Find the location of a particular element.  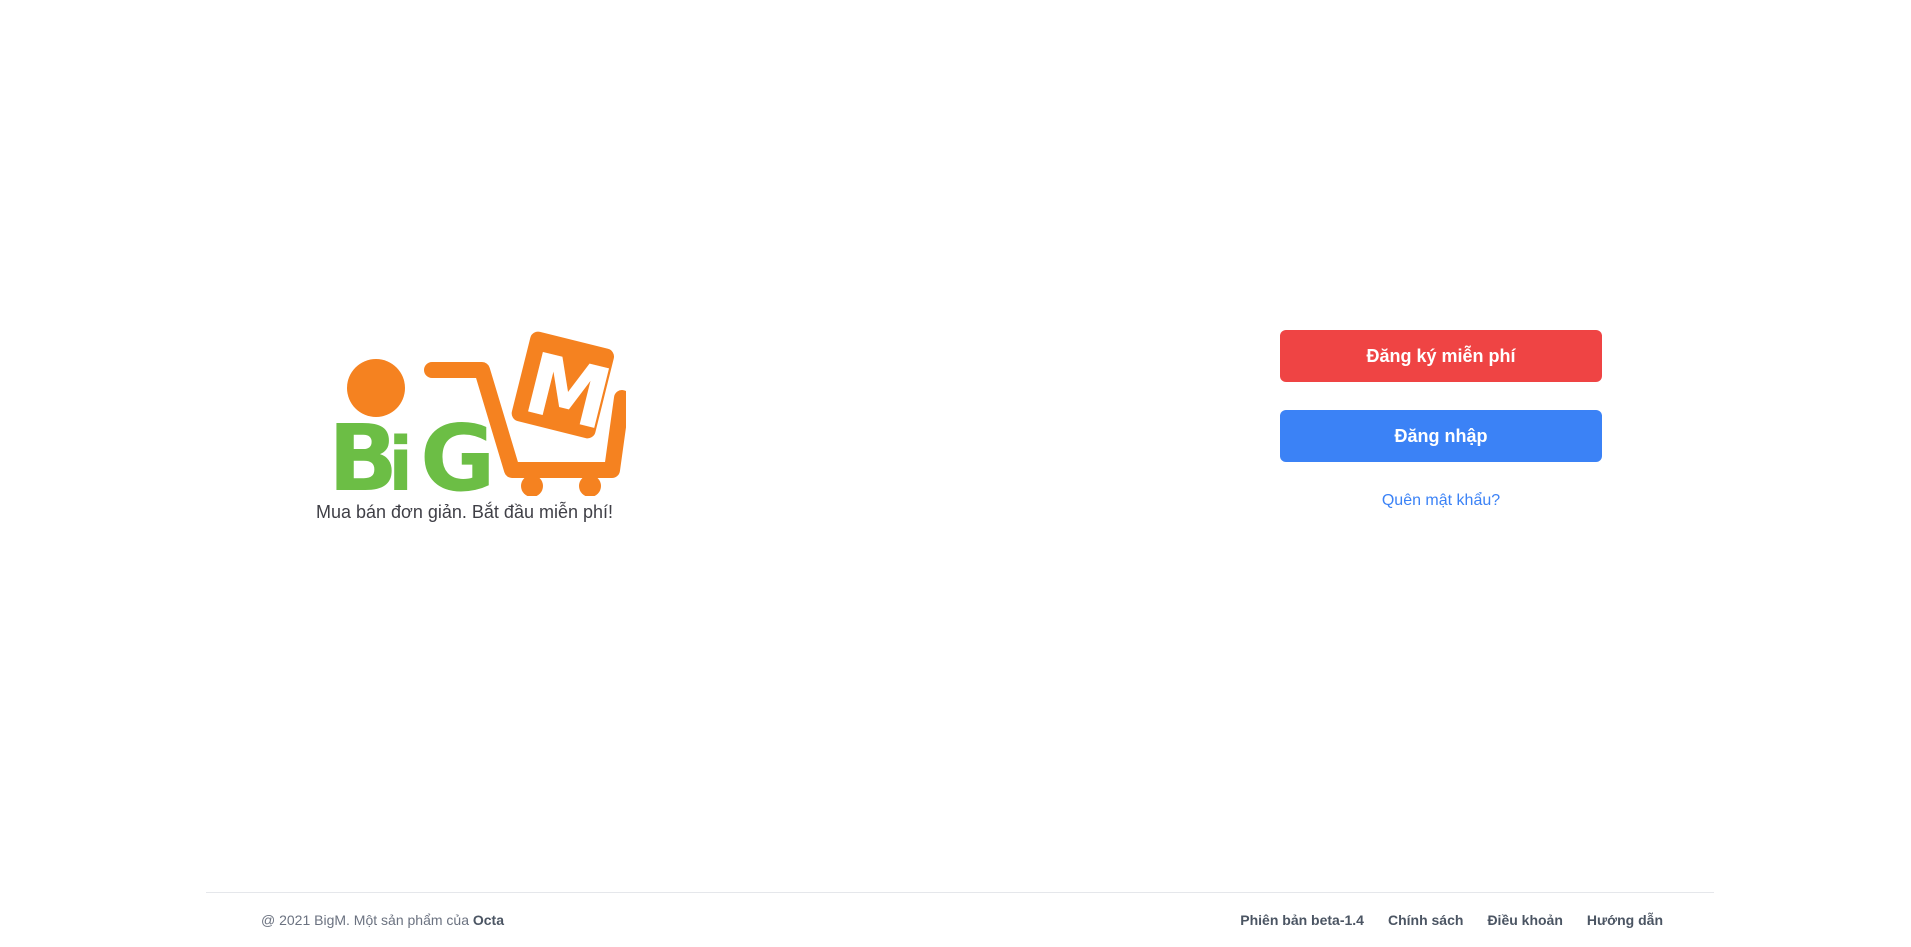

footer-link-terms: Điều khoản is located at coordinates (1524, 920).